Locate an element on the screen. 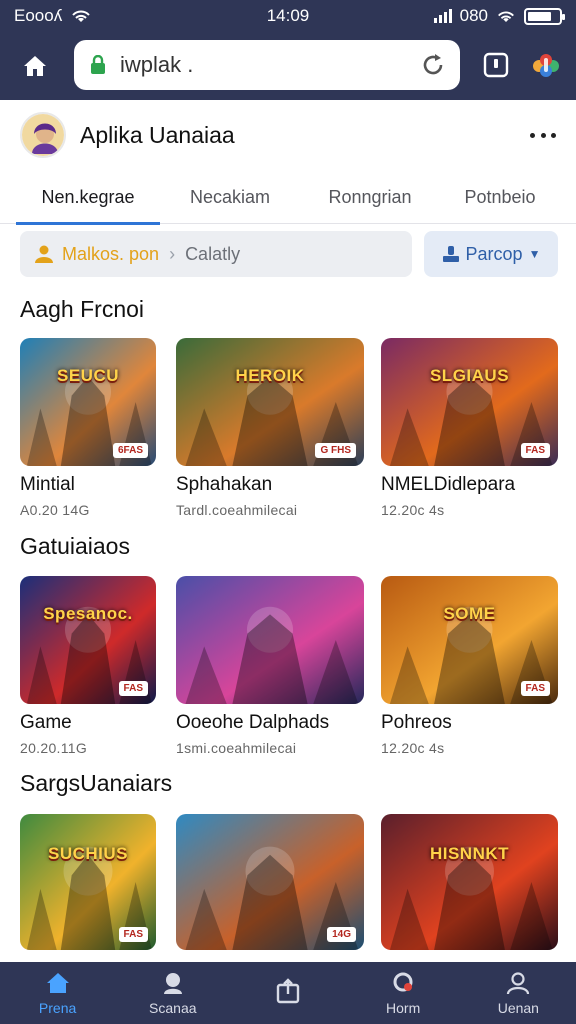  game-title: NMELDidlepara is located at coordinates (469, 485).